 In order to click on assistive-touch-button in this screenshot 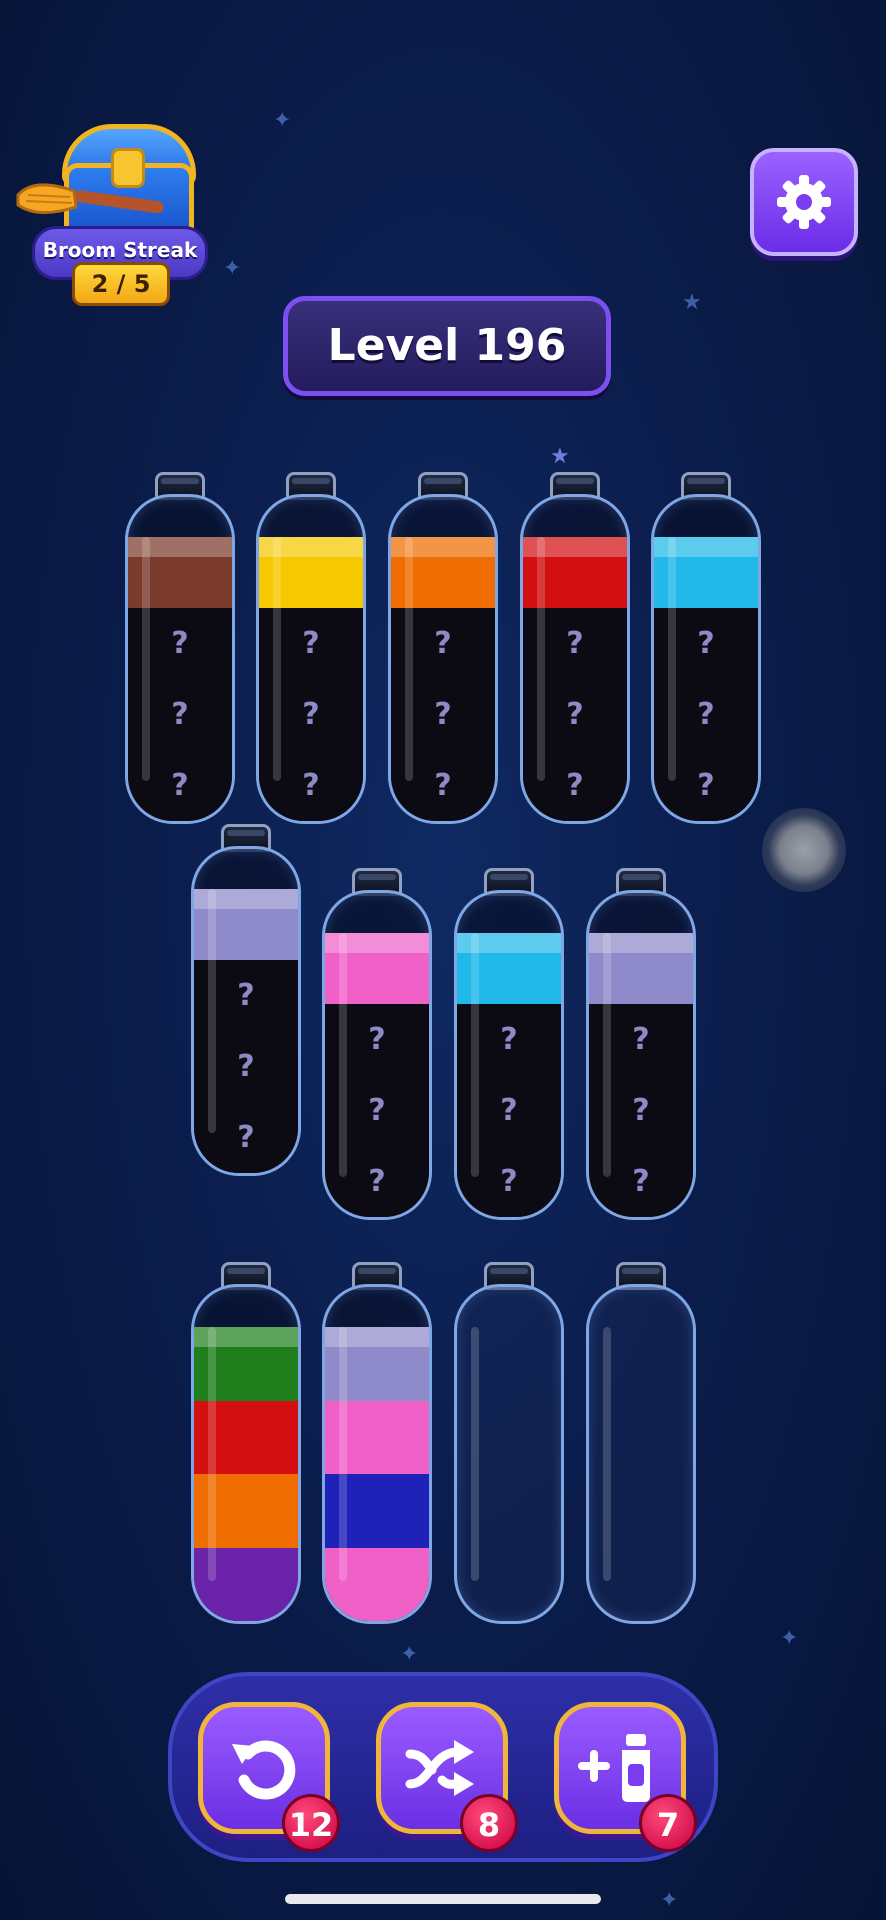, I will do `click(804, 850)`.